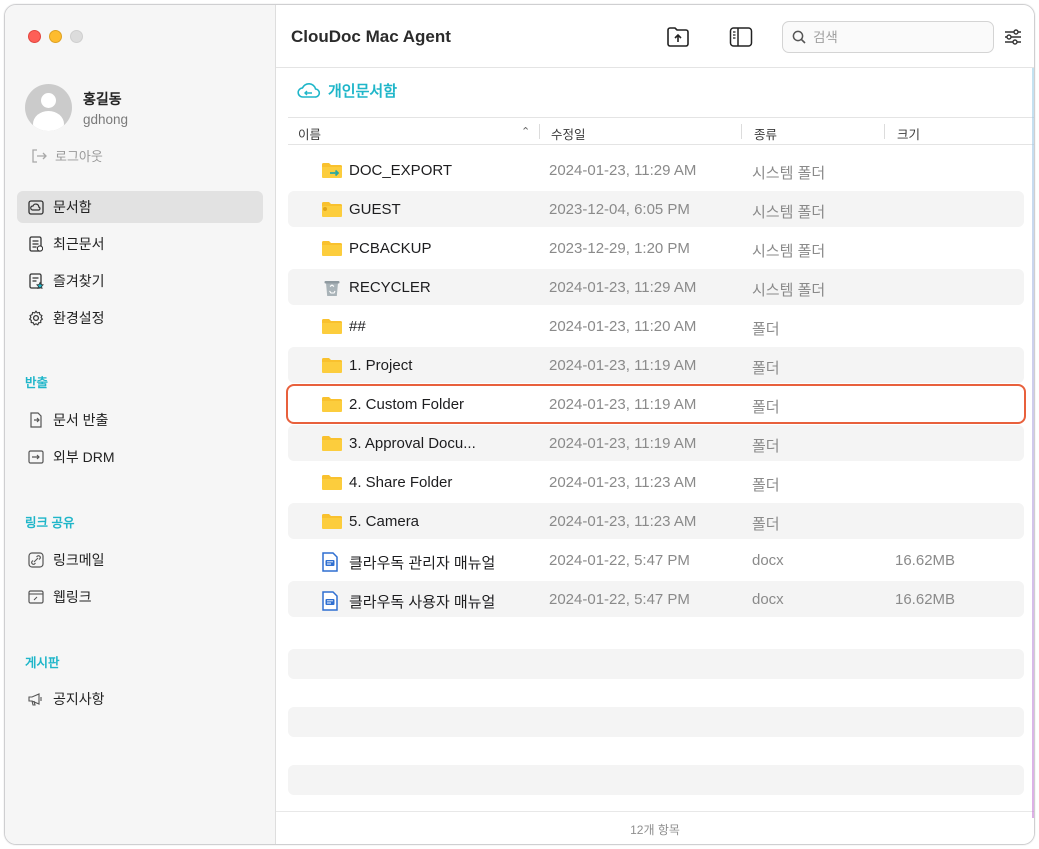 Image resolution: width=1039 pixels, height=849 pixels. Describe the element at coordinates (36, 318) in the screenshot. I see `gear-icon` at that location.